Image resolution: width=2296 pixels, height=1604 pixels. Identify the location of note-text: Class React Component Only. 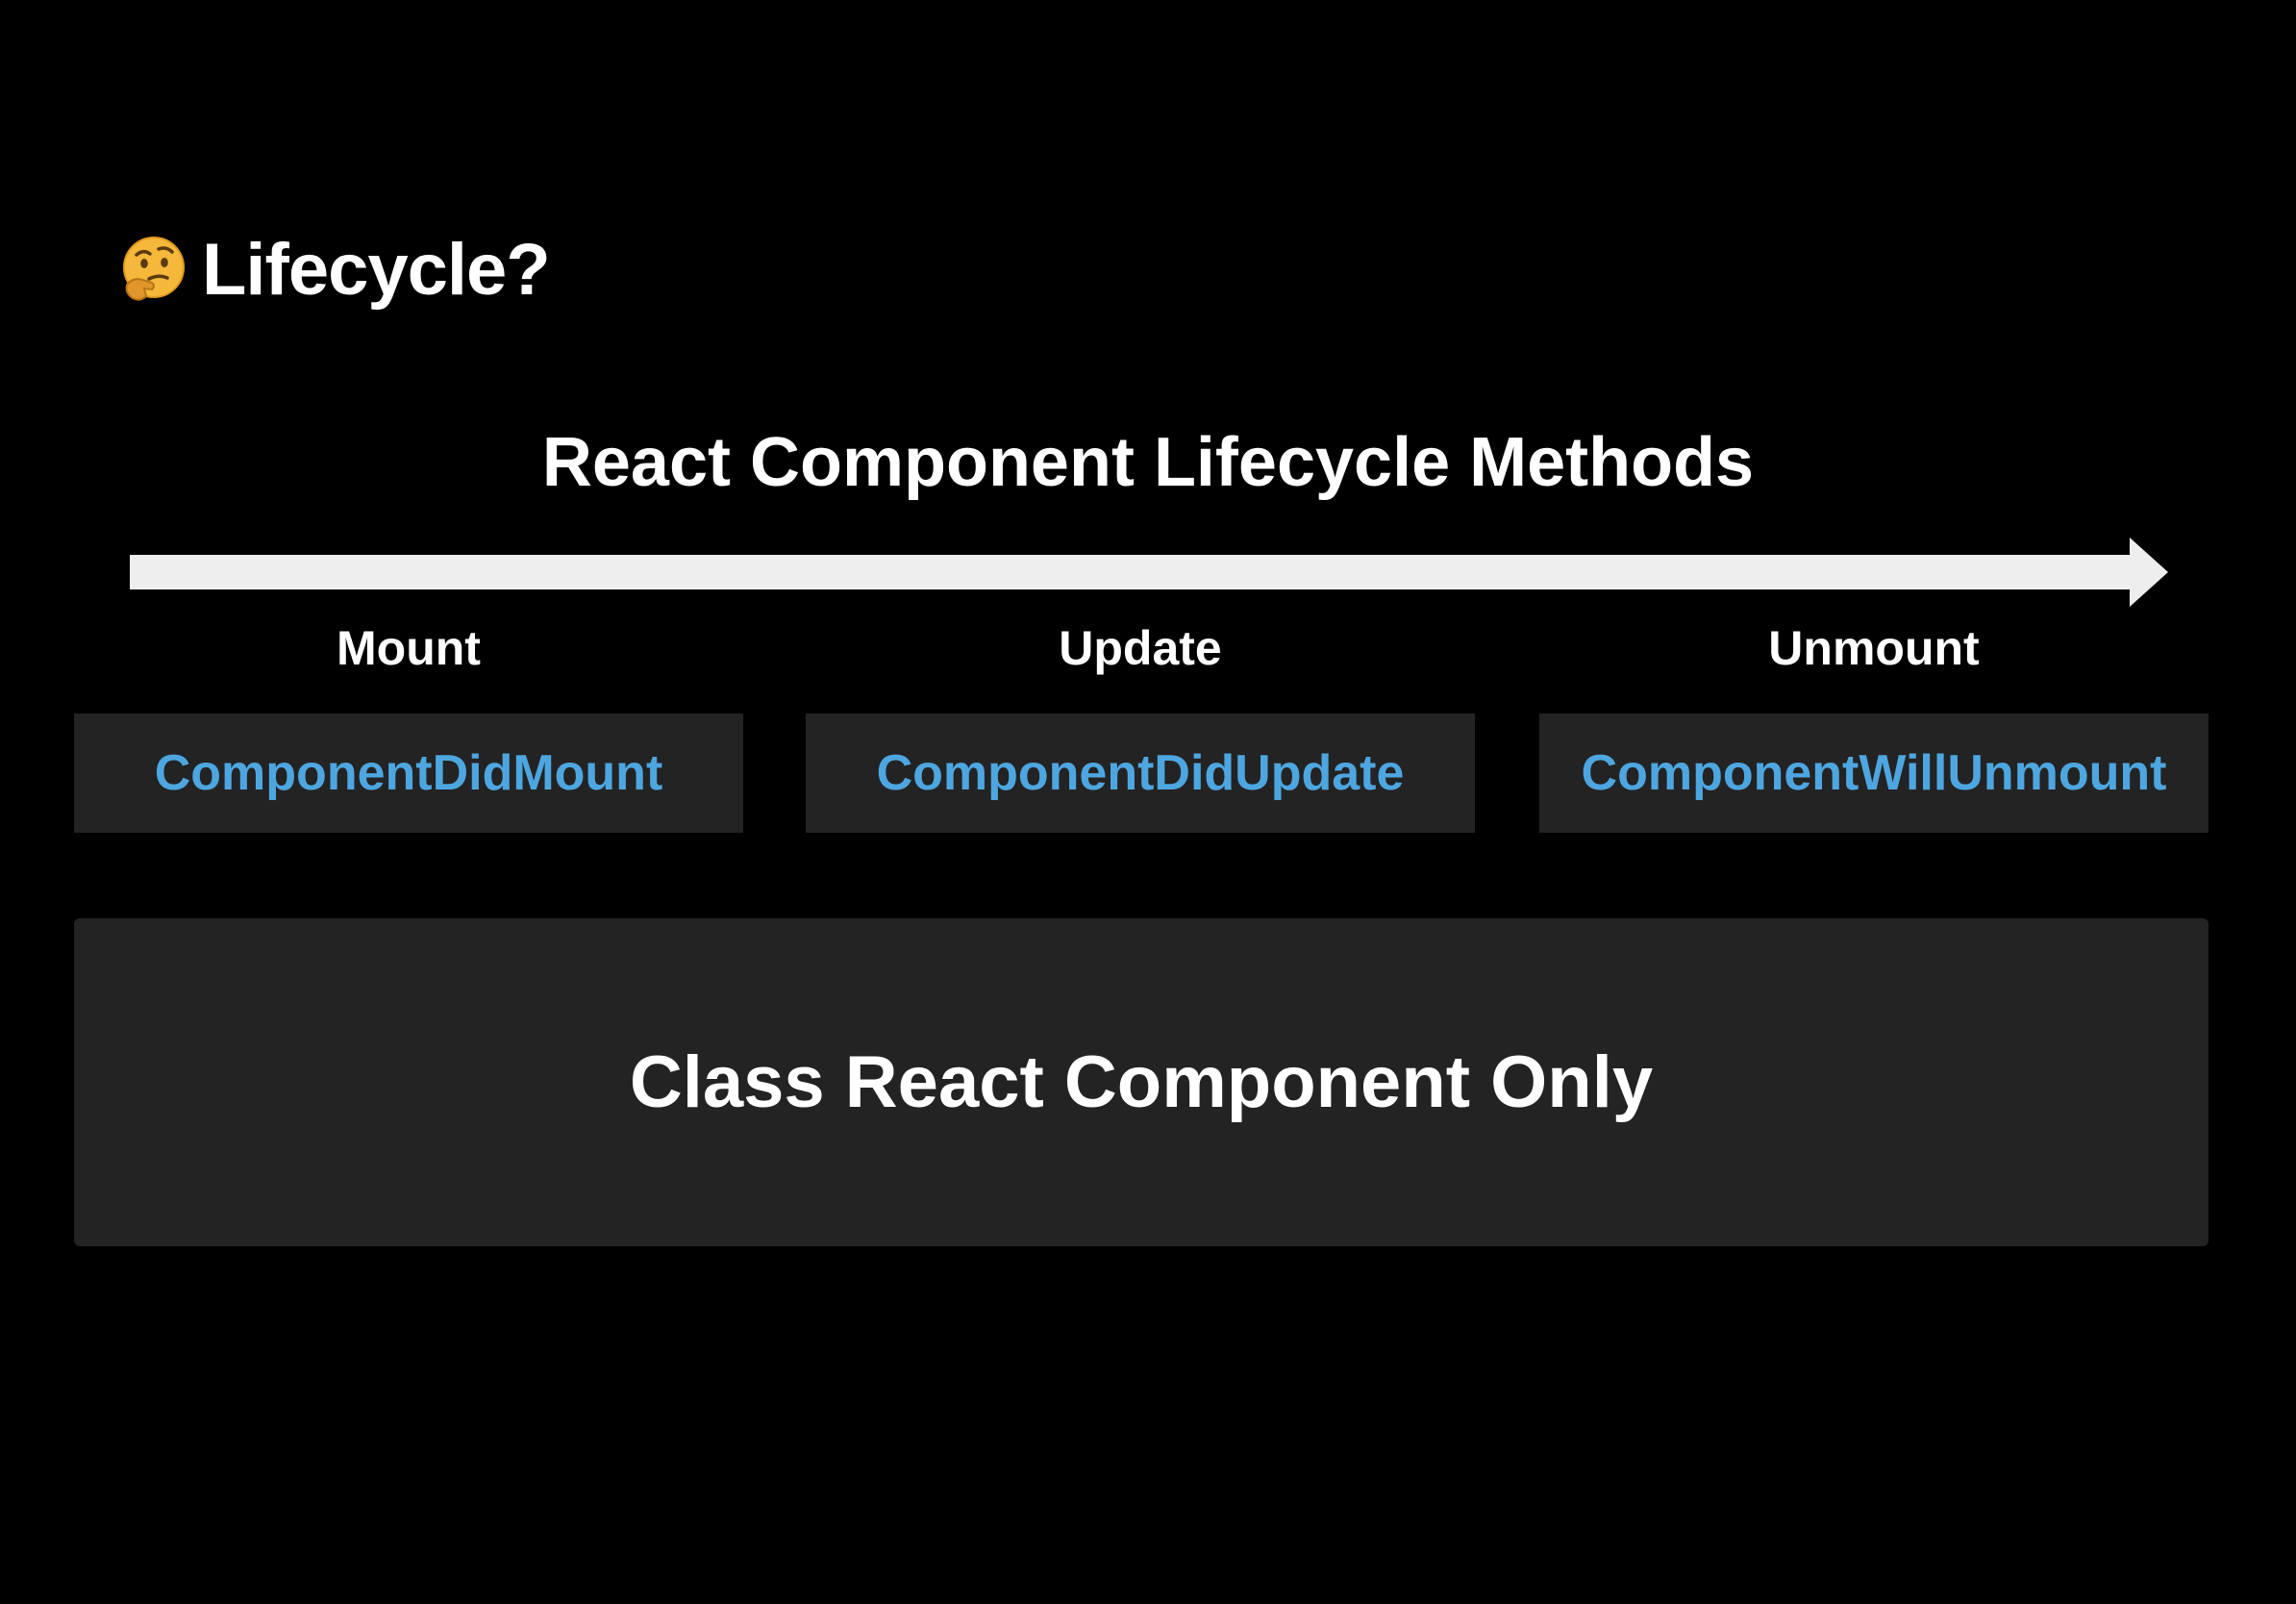
(1141, 1082).